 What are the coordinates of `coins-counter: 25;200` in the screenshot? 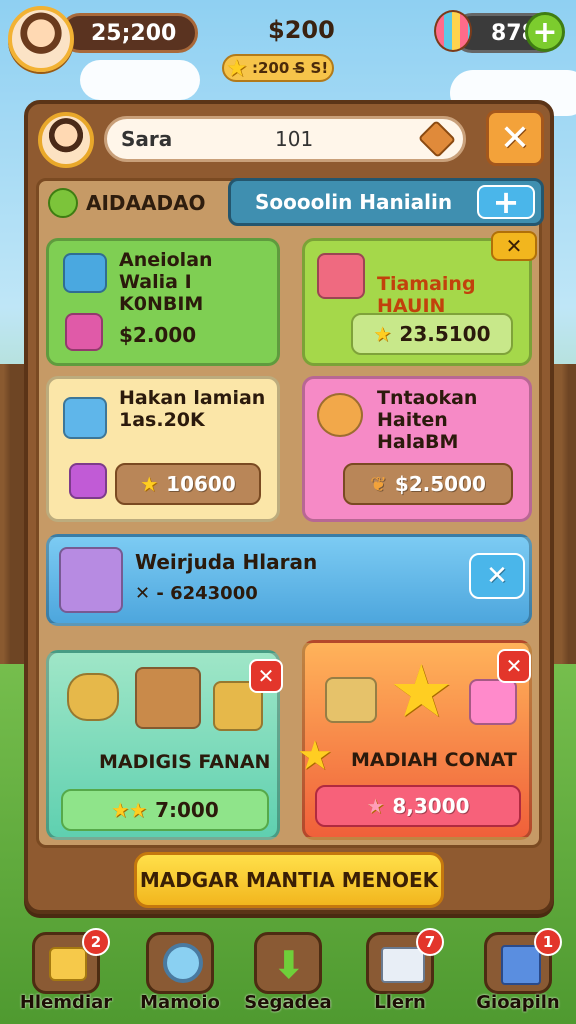 It's located at (129, 33).